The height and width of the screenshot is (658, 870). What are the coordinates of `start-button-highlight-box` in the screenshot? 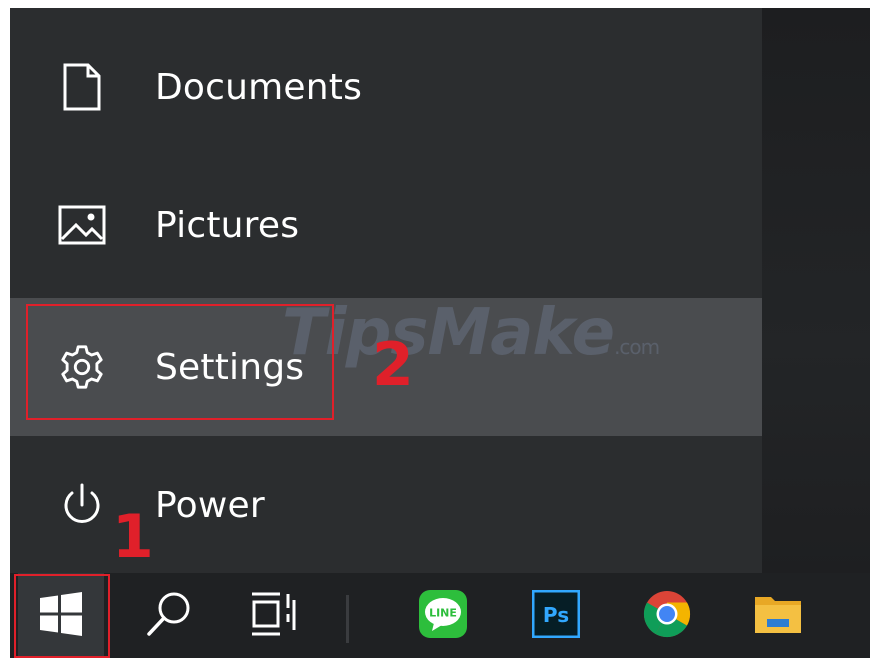 It's located at (62, 616).